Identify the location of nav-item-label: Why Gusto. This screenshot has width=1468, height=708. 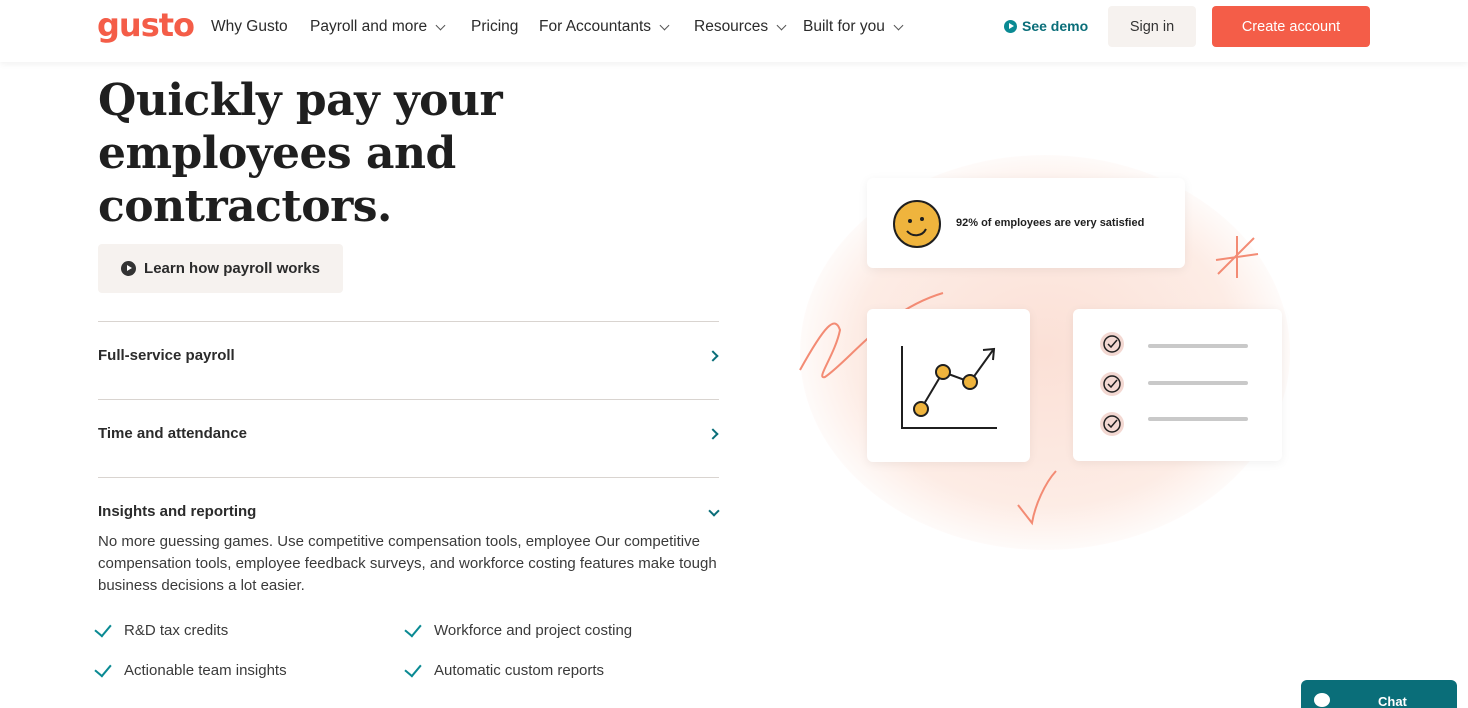
(249, 26).